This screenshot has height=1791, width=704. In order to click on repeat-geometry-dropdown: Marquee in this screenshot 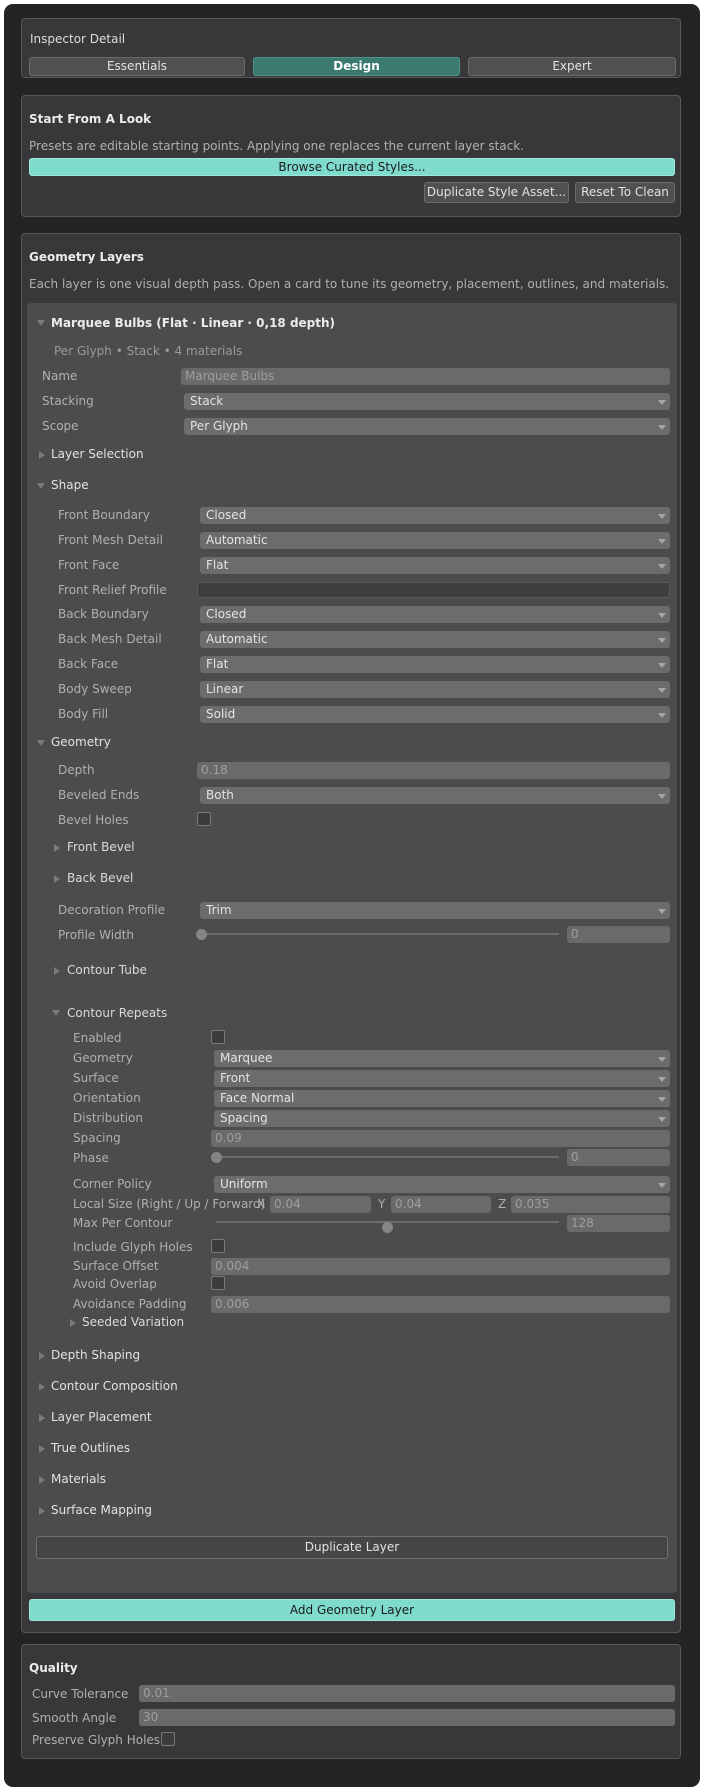, I will do `click(442, 1058)`.